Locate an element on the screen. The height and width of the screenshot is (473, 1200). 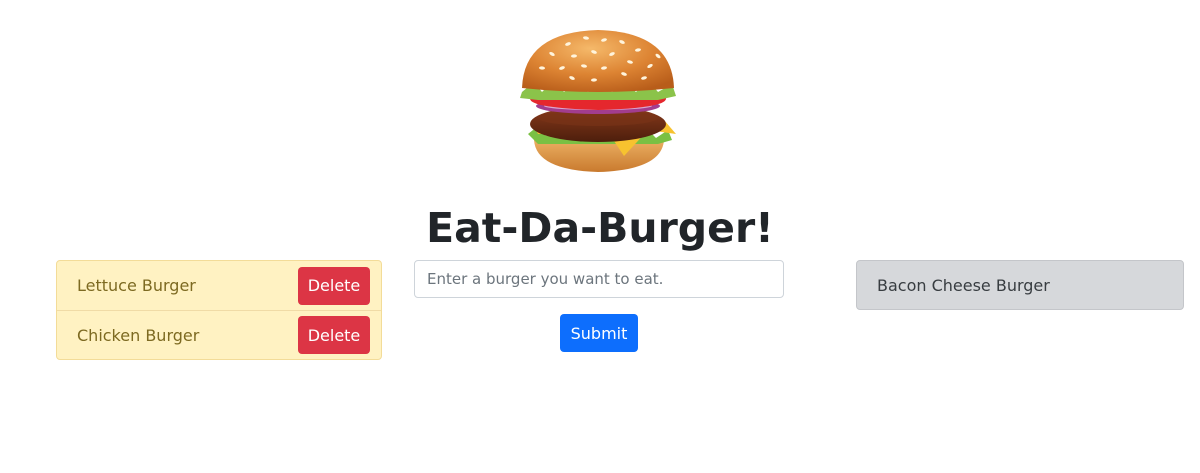
list-item: Lettuce Burger Delete is located at coordinates (219, 285).